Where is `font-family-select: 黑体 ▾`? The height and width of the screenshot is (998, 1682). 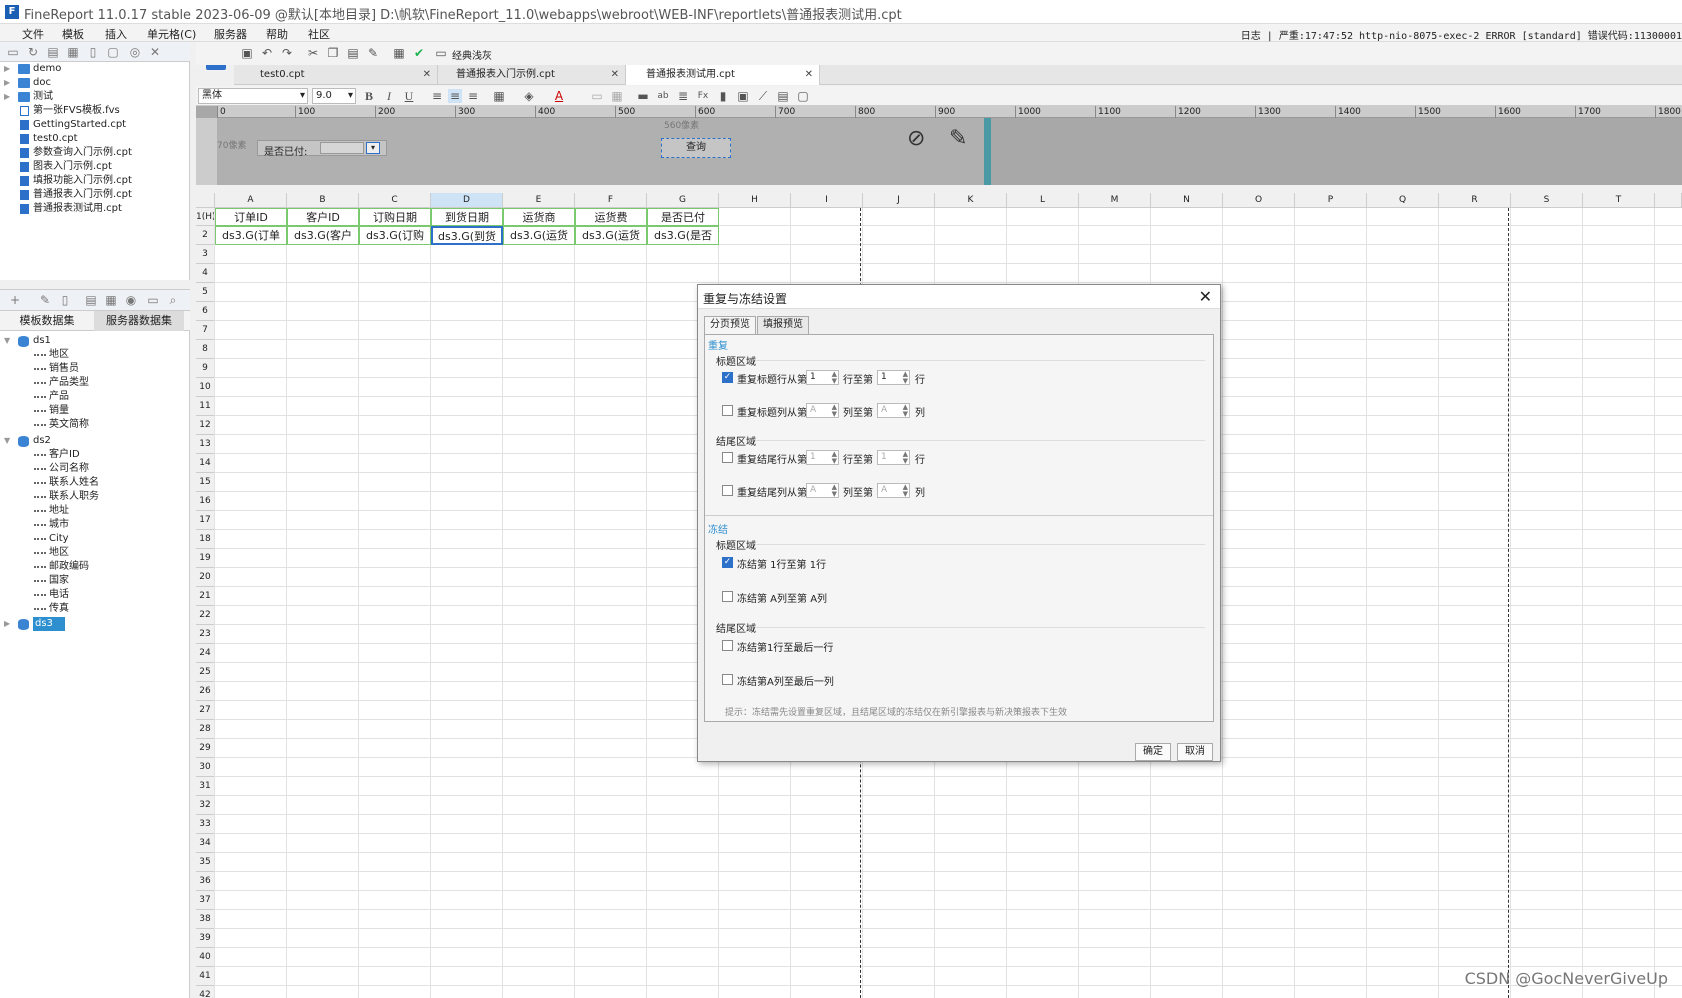
font-family-select: 黑体 ▾ is located at coordinates (253, 96).